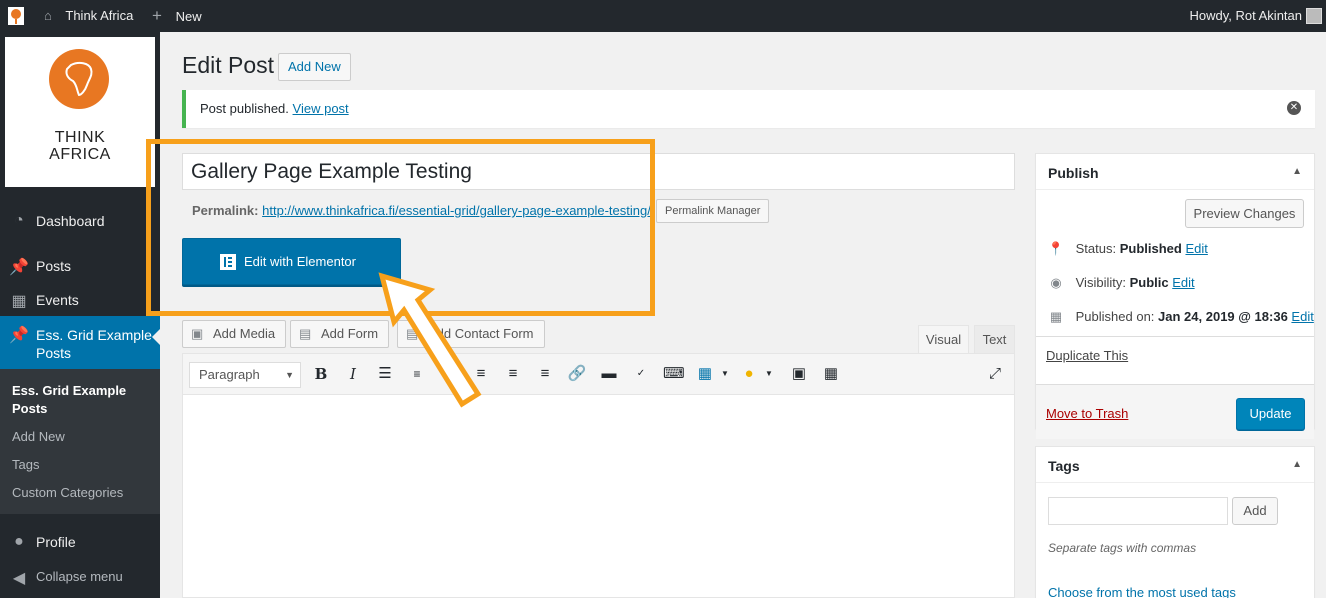 This screenshot has height=598, width=1326. What do you see at coordinates (305, 333) in the screenshot?
I see `form-icon: ▤` at bounding box center [305, 333].